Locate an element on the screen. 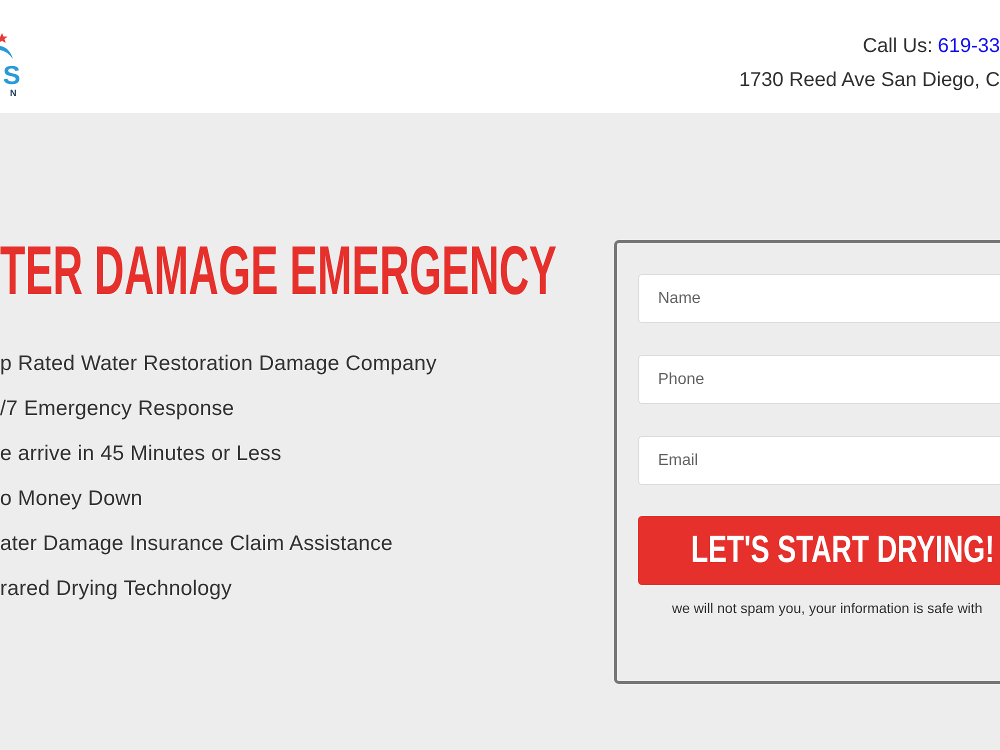 The image size is (1000, 750). feature-item: p Rated Water Restoration Damage Company is located at coordinates (218, 364).